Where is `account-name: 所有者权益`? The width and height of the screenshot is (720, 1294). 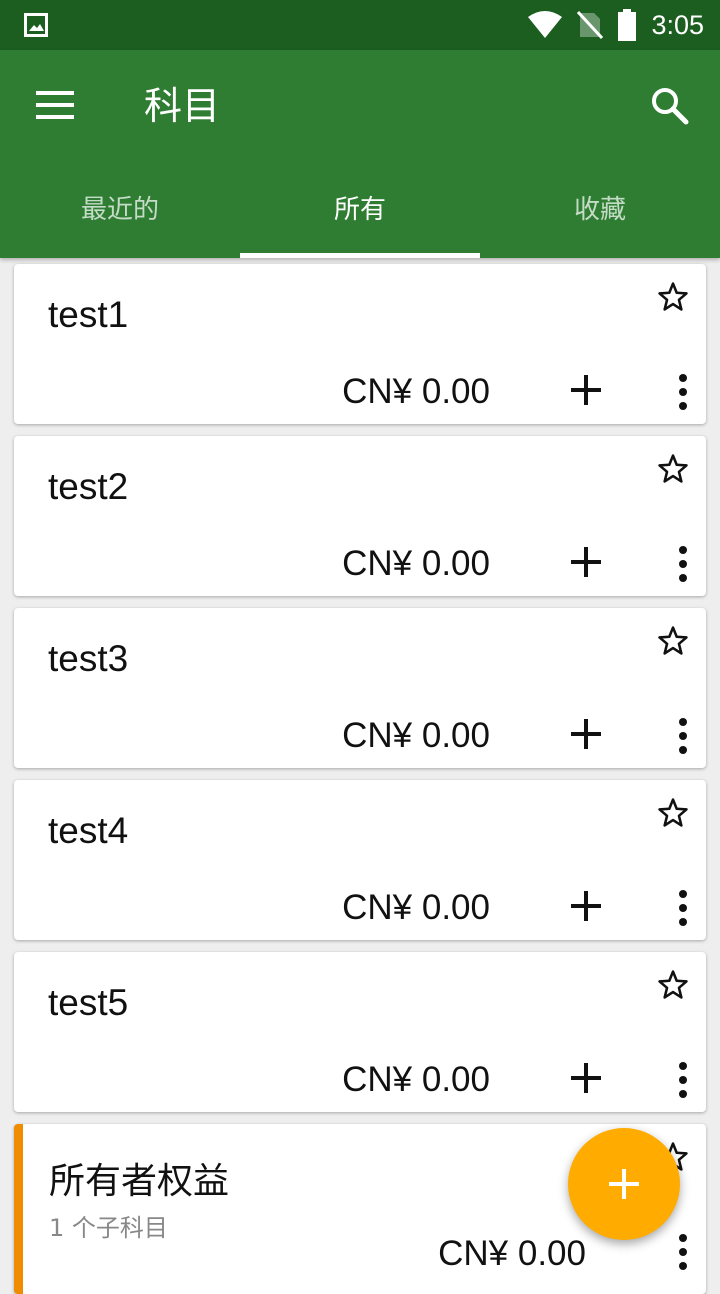 account-name: 所有者权益 is located at coordinates (139, 1181).